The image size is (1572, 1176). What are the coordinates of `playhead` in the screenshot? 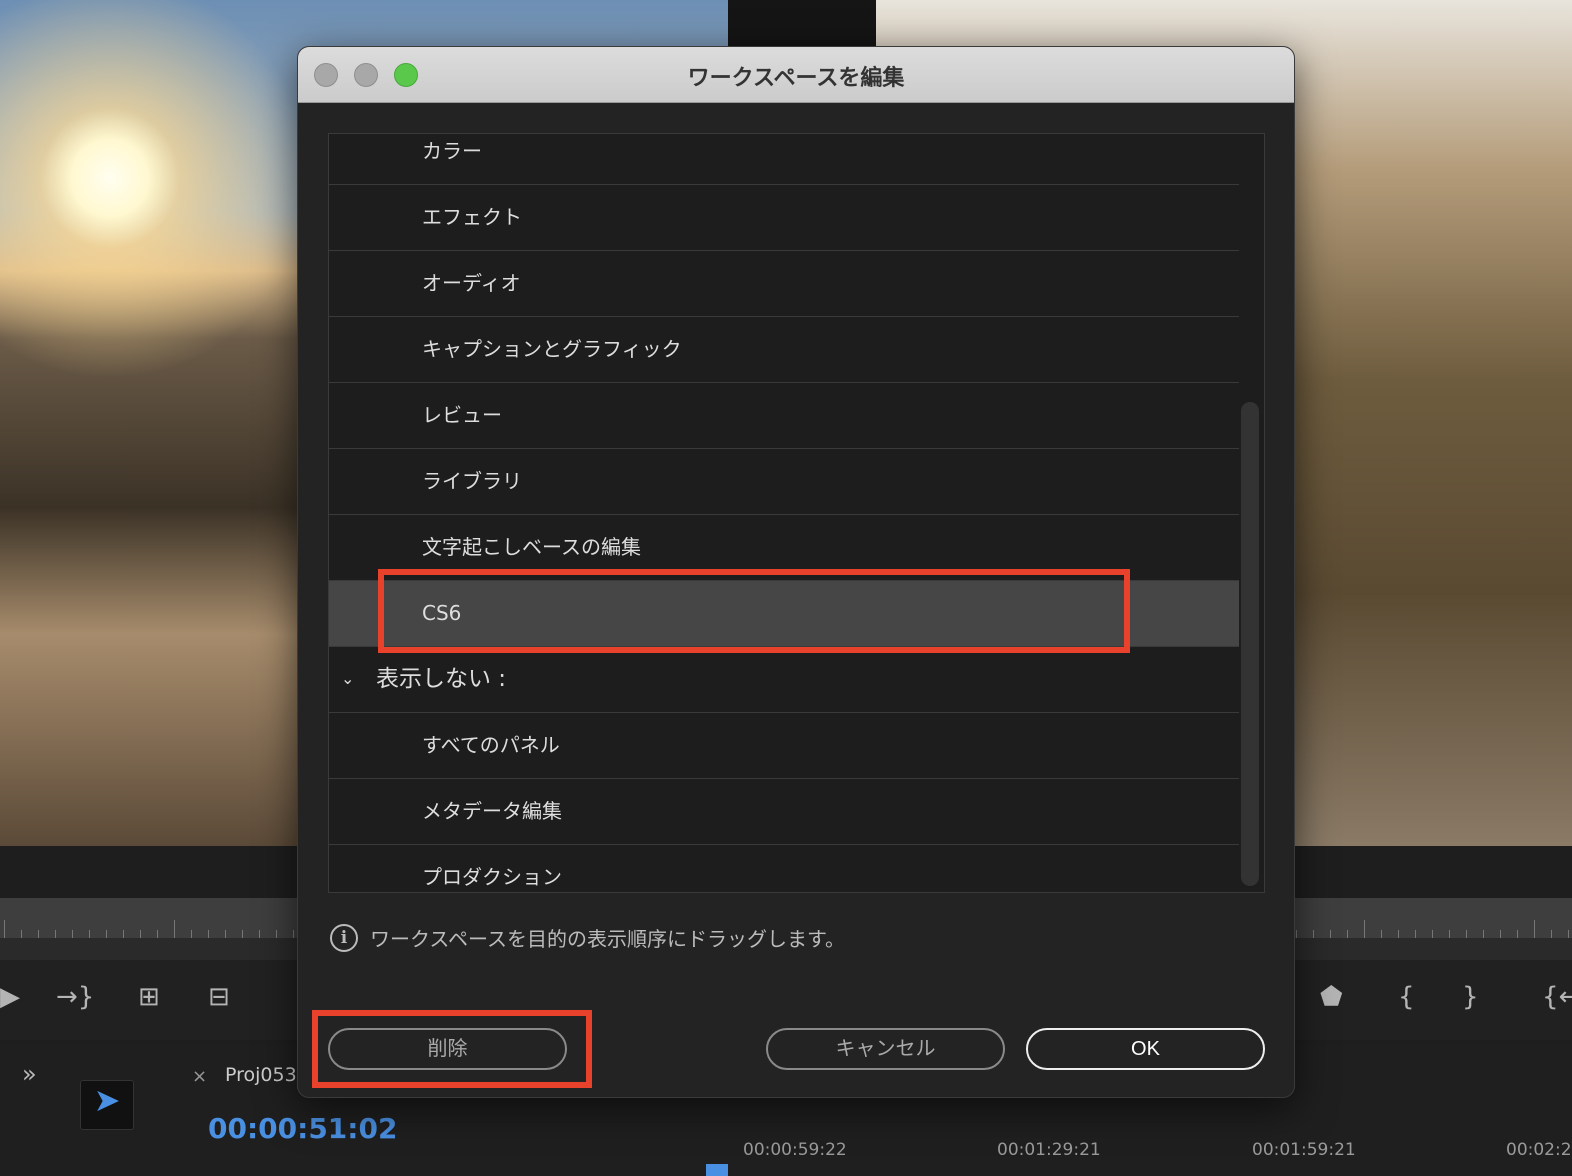 It's located at (717, 1170).